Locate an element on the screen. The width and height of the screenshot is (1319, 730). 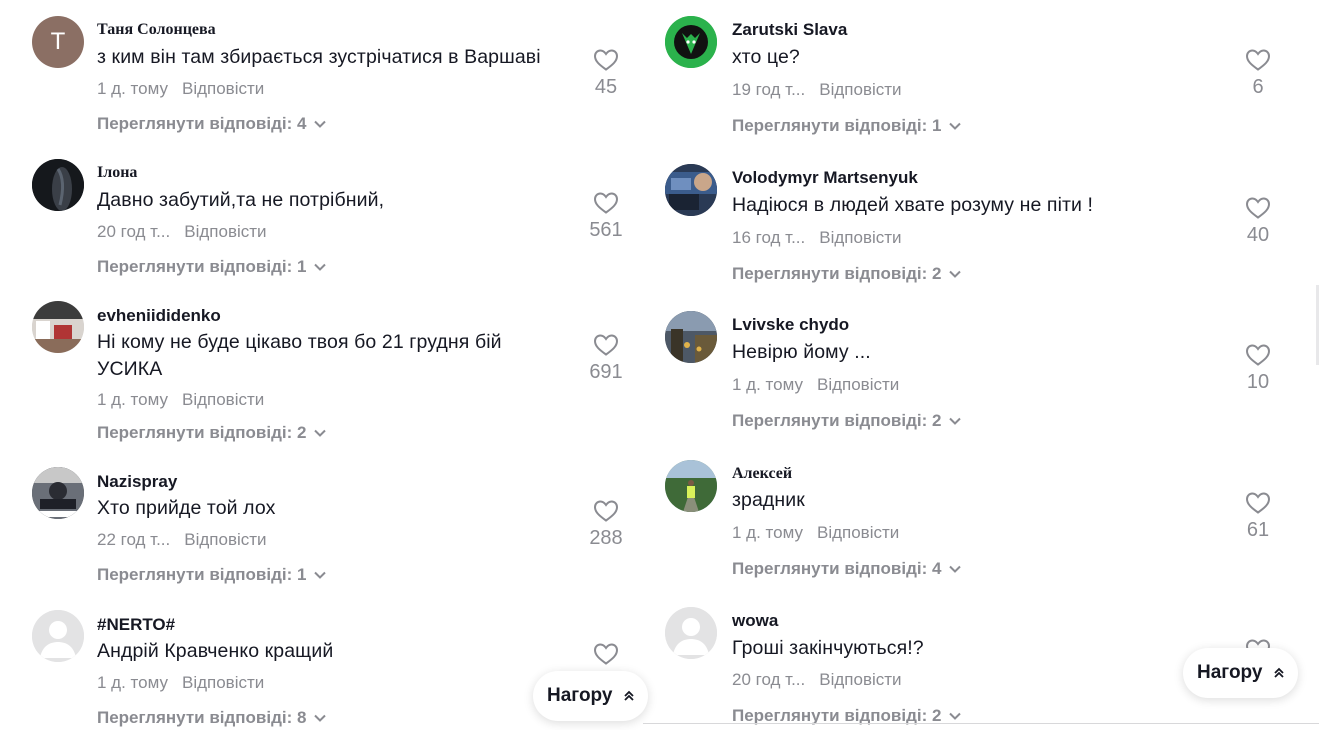
comment-username: wowa is located at coordinates (755, 621).